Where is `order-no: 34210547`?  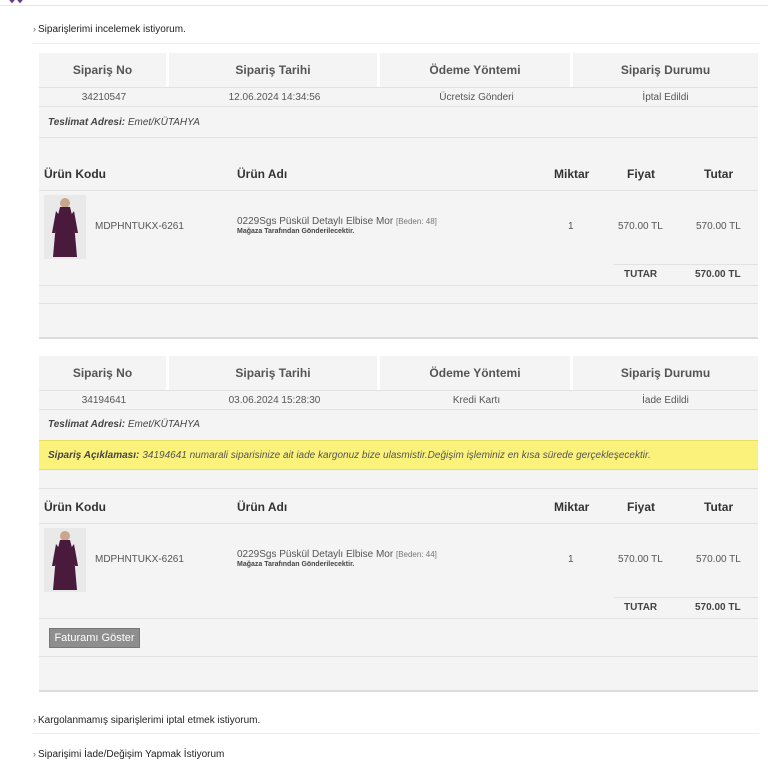
order-no: 34210547 is located at coordinates (104, 97).